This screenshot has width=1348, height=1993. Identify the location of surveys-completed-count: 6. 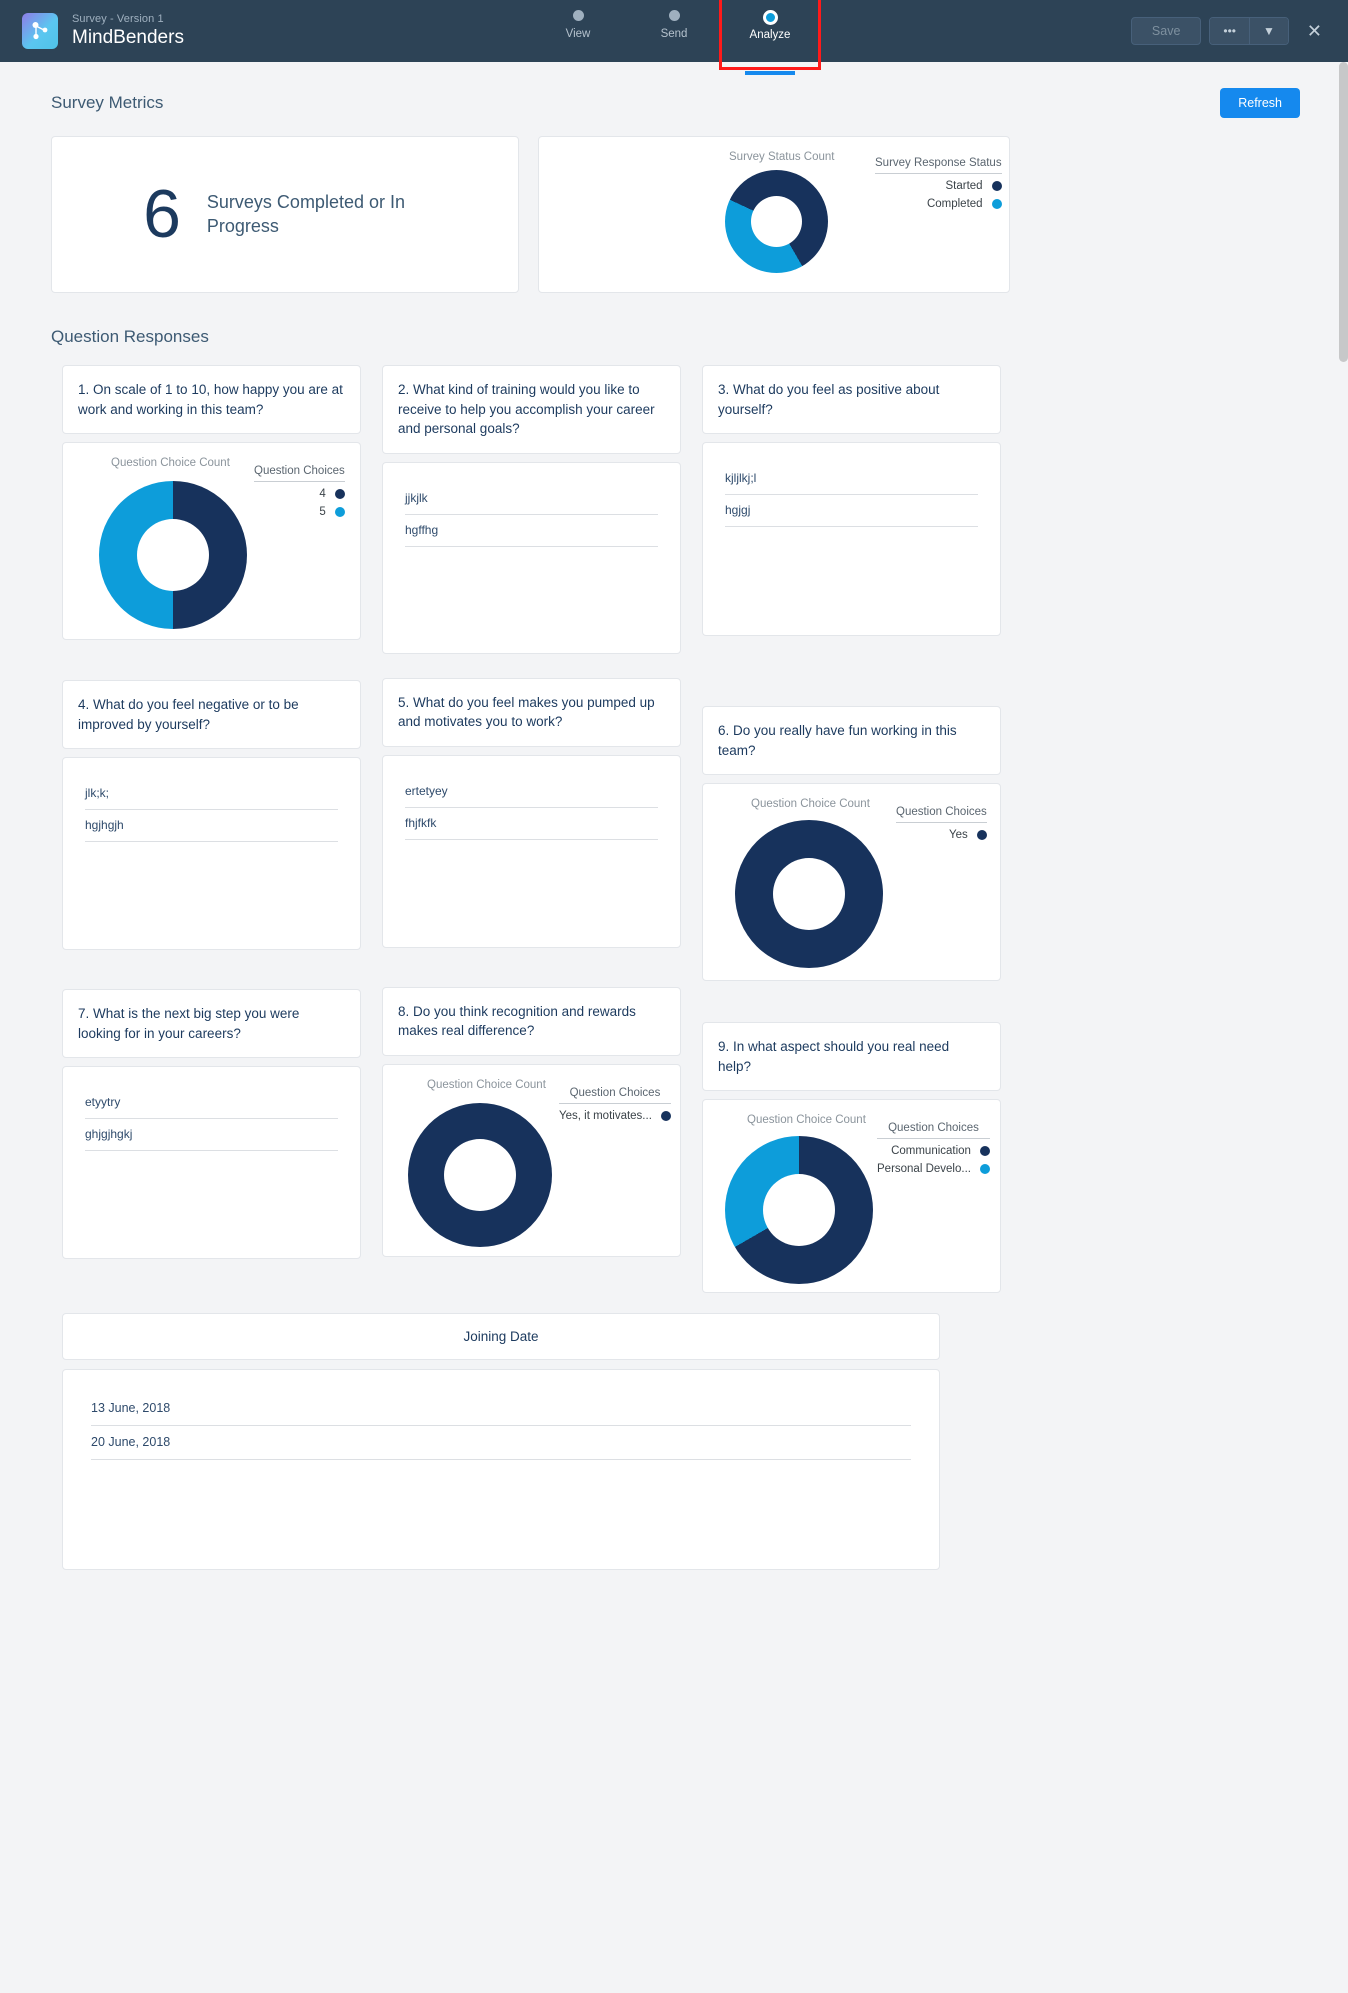
(162, 213).